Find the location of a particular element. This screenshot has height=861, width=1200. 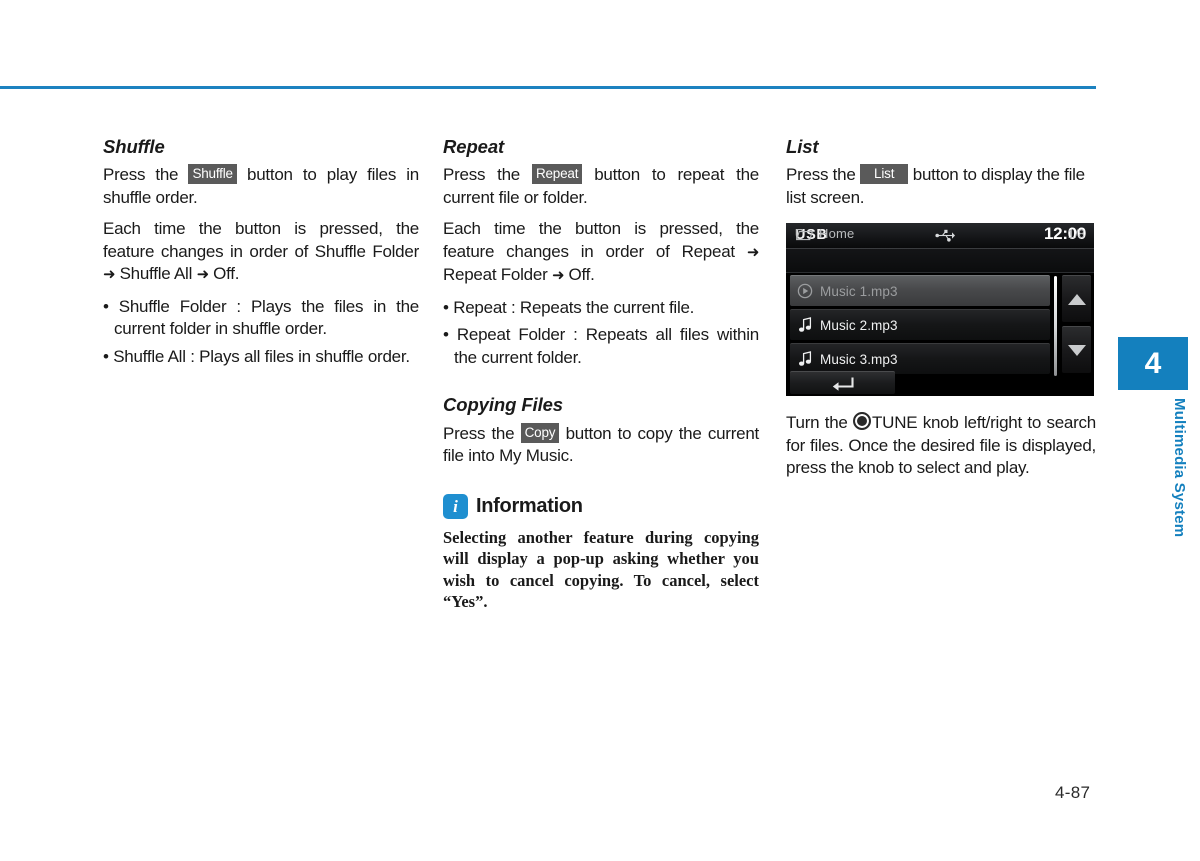

chapter-number: 4 is located at coordinates (1153, 363).